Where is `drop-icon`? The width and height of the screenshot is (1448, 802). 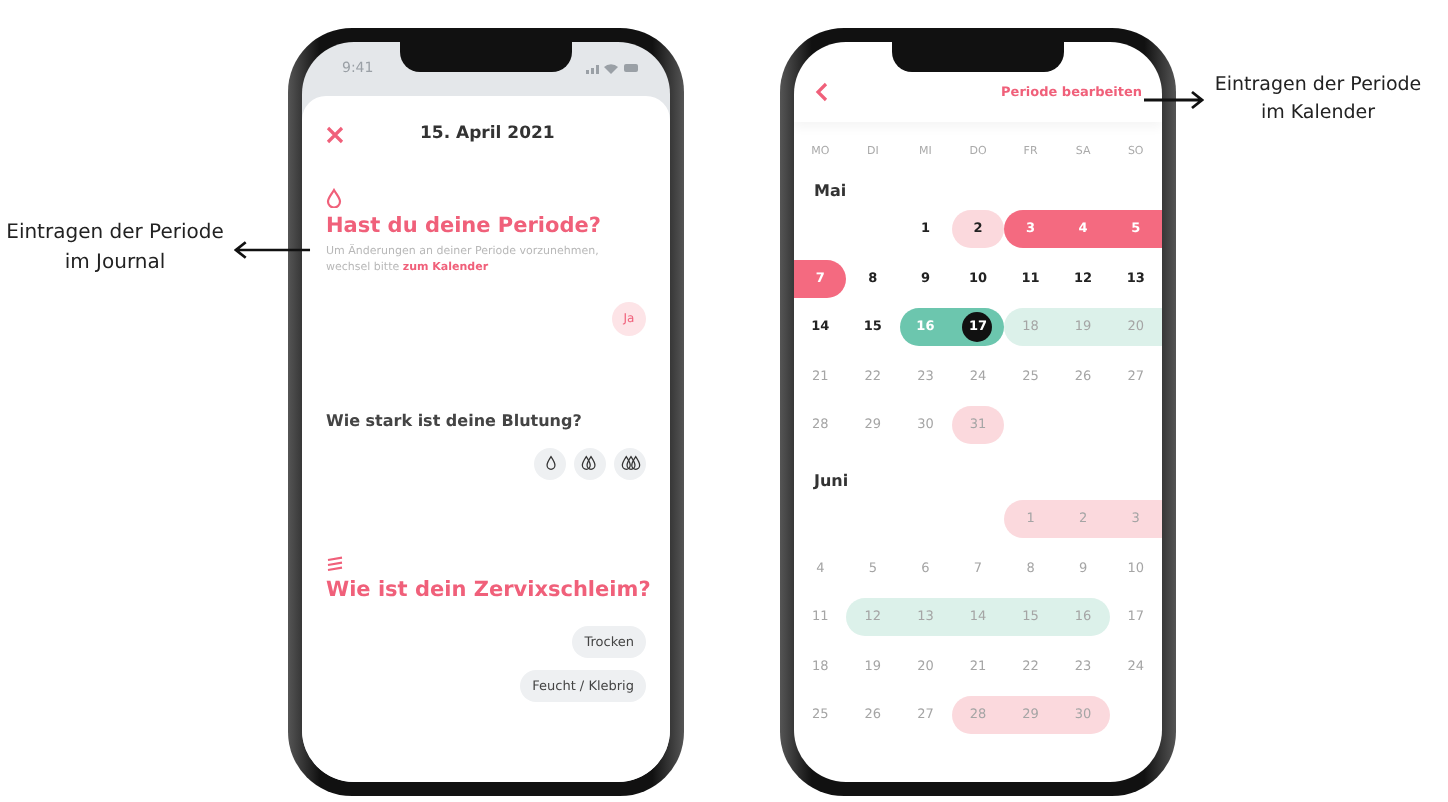
drop-icon is located at coordinates (334, 198).